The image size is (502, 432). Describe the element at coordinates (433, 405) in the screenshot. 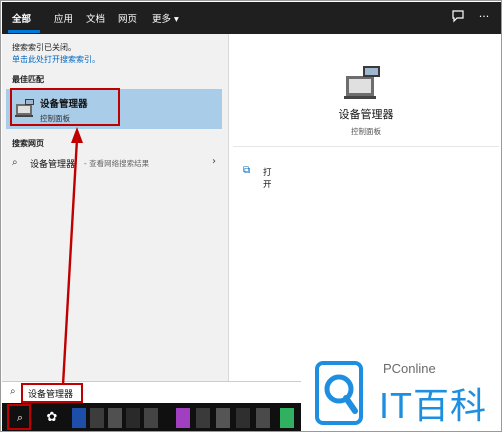

I see `watermark-brand-big: IT百科` at that location.